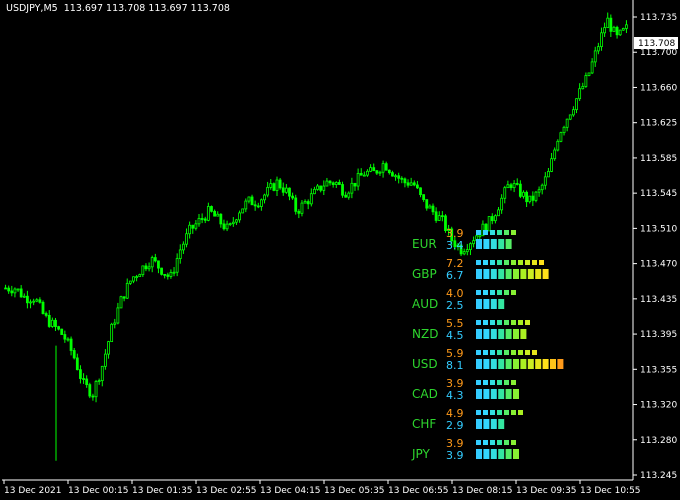 The image size is (680, 500). Describe the element at coordinates (33, 491) in the screenshot. I see `time-tick-label: 13 Dec 2021` at that location.